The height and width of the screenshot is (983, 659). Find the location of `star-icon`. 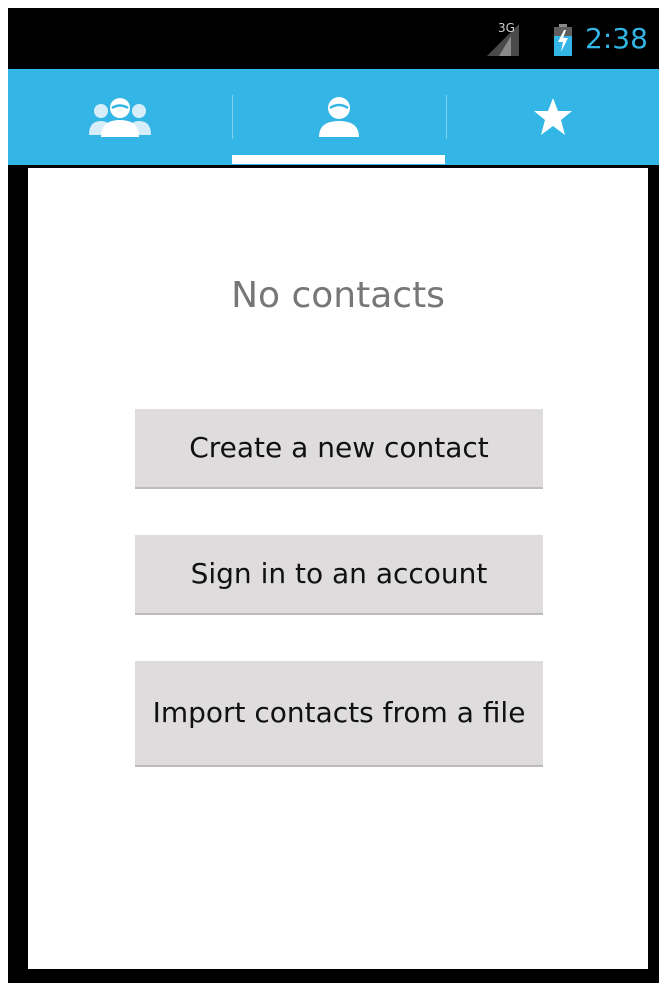

star-icon is located at coordinates (552, 116).